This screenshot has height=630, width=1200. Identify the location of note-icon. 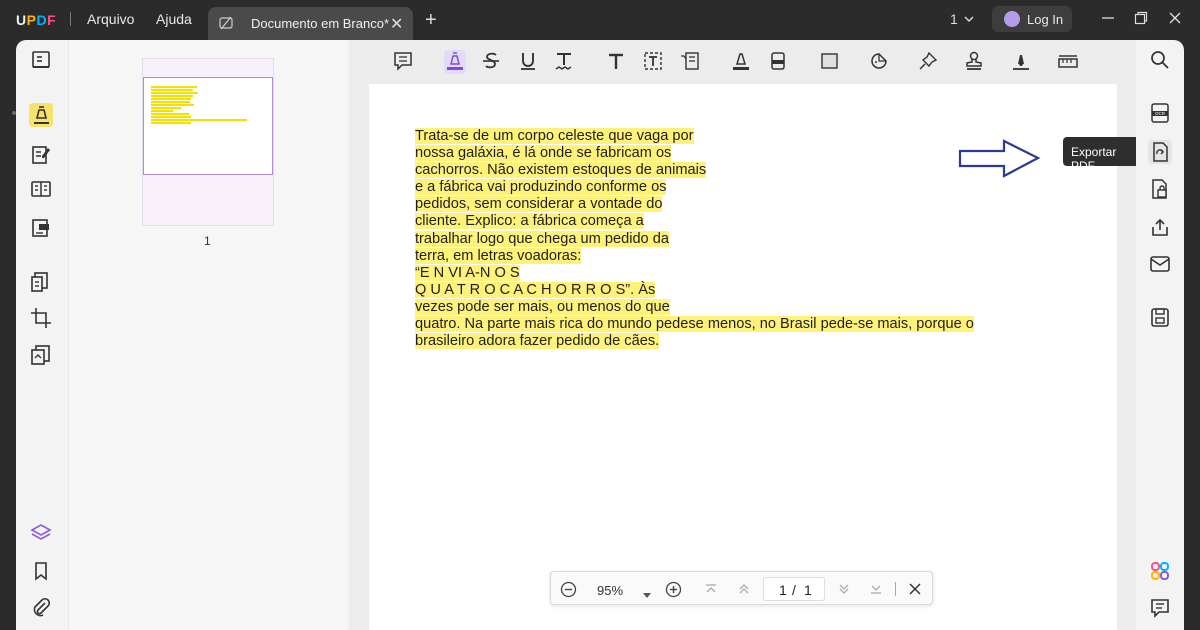
(403, 62).